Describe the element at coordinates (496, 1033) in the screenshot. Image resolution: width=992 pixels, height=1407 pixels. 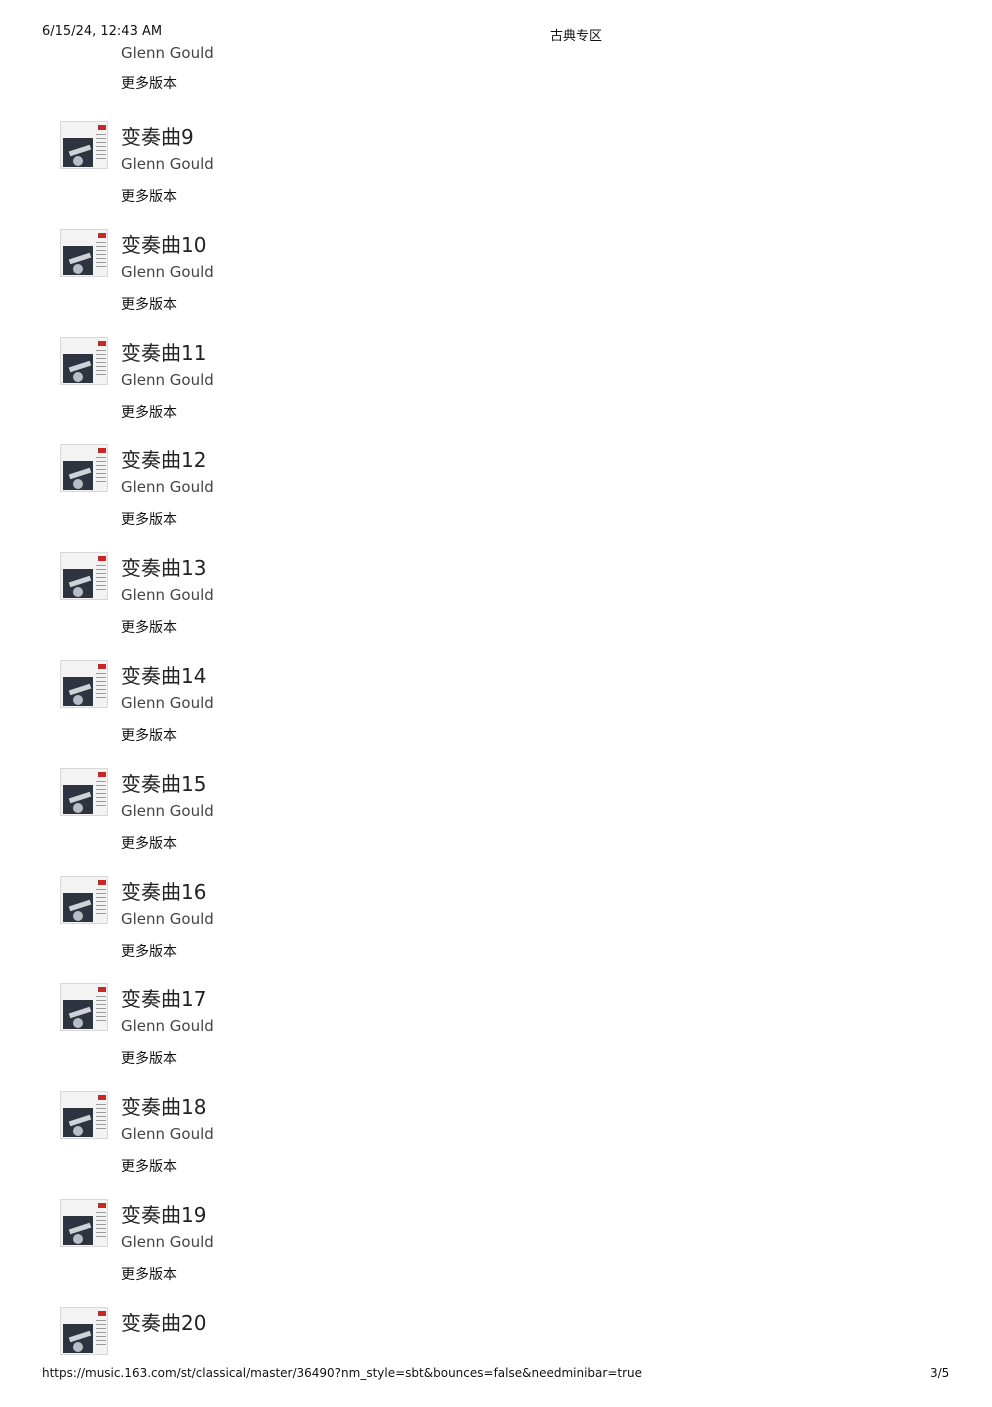
I see `track-item: 变奏曲17 Glenn Gould 更多版本` at that location.